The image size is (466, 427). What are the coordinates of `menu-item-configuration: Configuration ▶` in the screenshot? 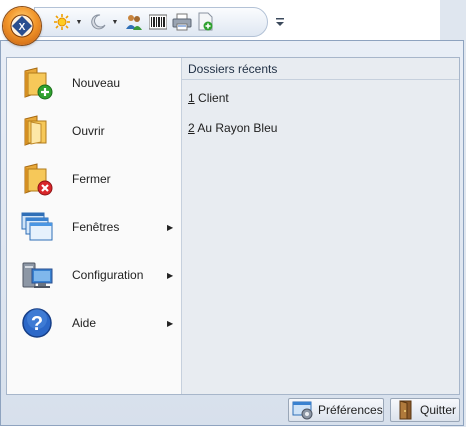 It's located at (94, 275).